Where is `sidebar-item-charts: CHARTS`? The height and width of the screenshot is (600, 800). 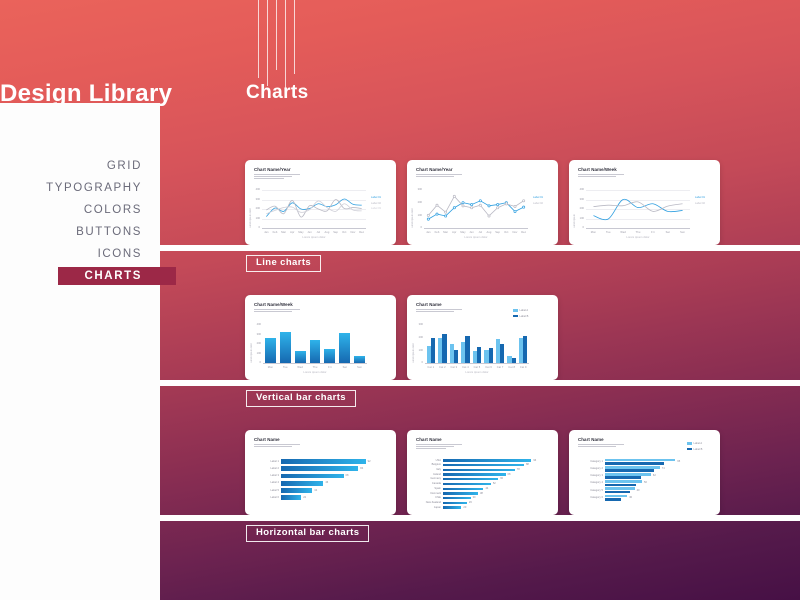 sidebar-item-charts: CHARTS is located at coordinates (88, 276).